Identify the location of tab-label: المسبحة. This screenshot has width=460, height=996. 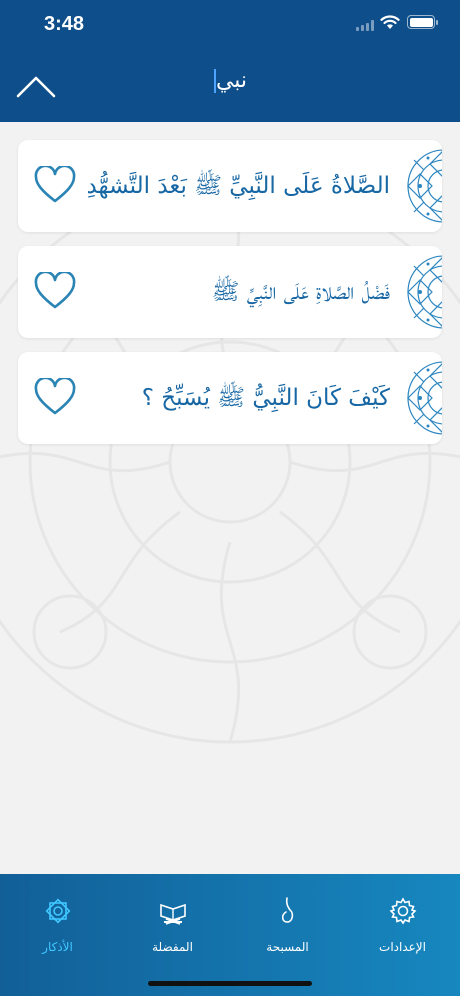
(287, 947).